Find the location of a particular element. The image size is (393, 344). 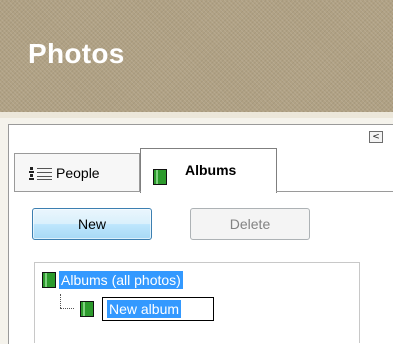

tab-albums: Albums is located at coordinates (208, 170).